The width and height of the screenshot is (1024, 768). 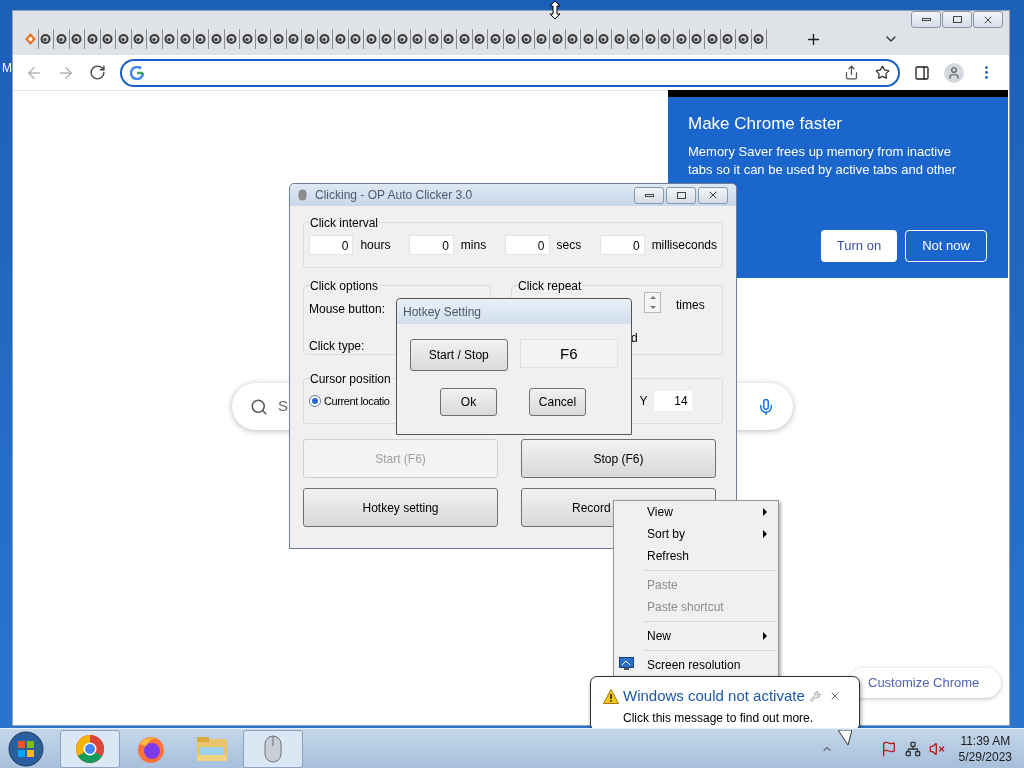 I want to click on desktop-icon-label: M, so click(x=7, y=68).